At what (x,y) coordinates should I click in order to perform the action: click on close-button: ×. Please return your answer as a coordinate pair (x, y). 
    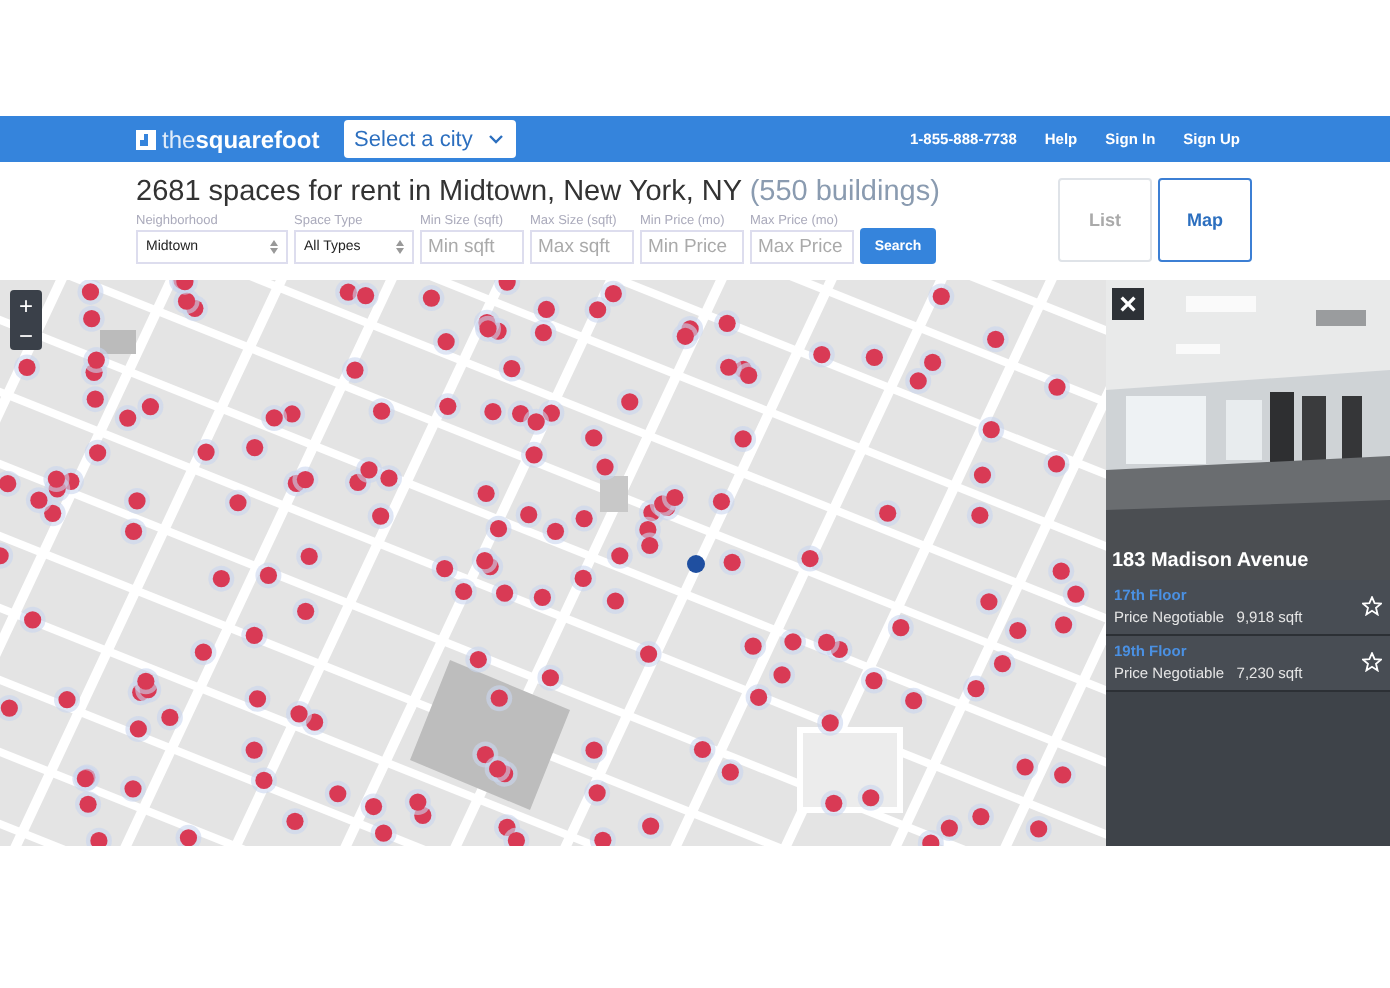
    Looking at the image, I should click on (1128, 304).